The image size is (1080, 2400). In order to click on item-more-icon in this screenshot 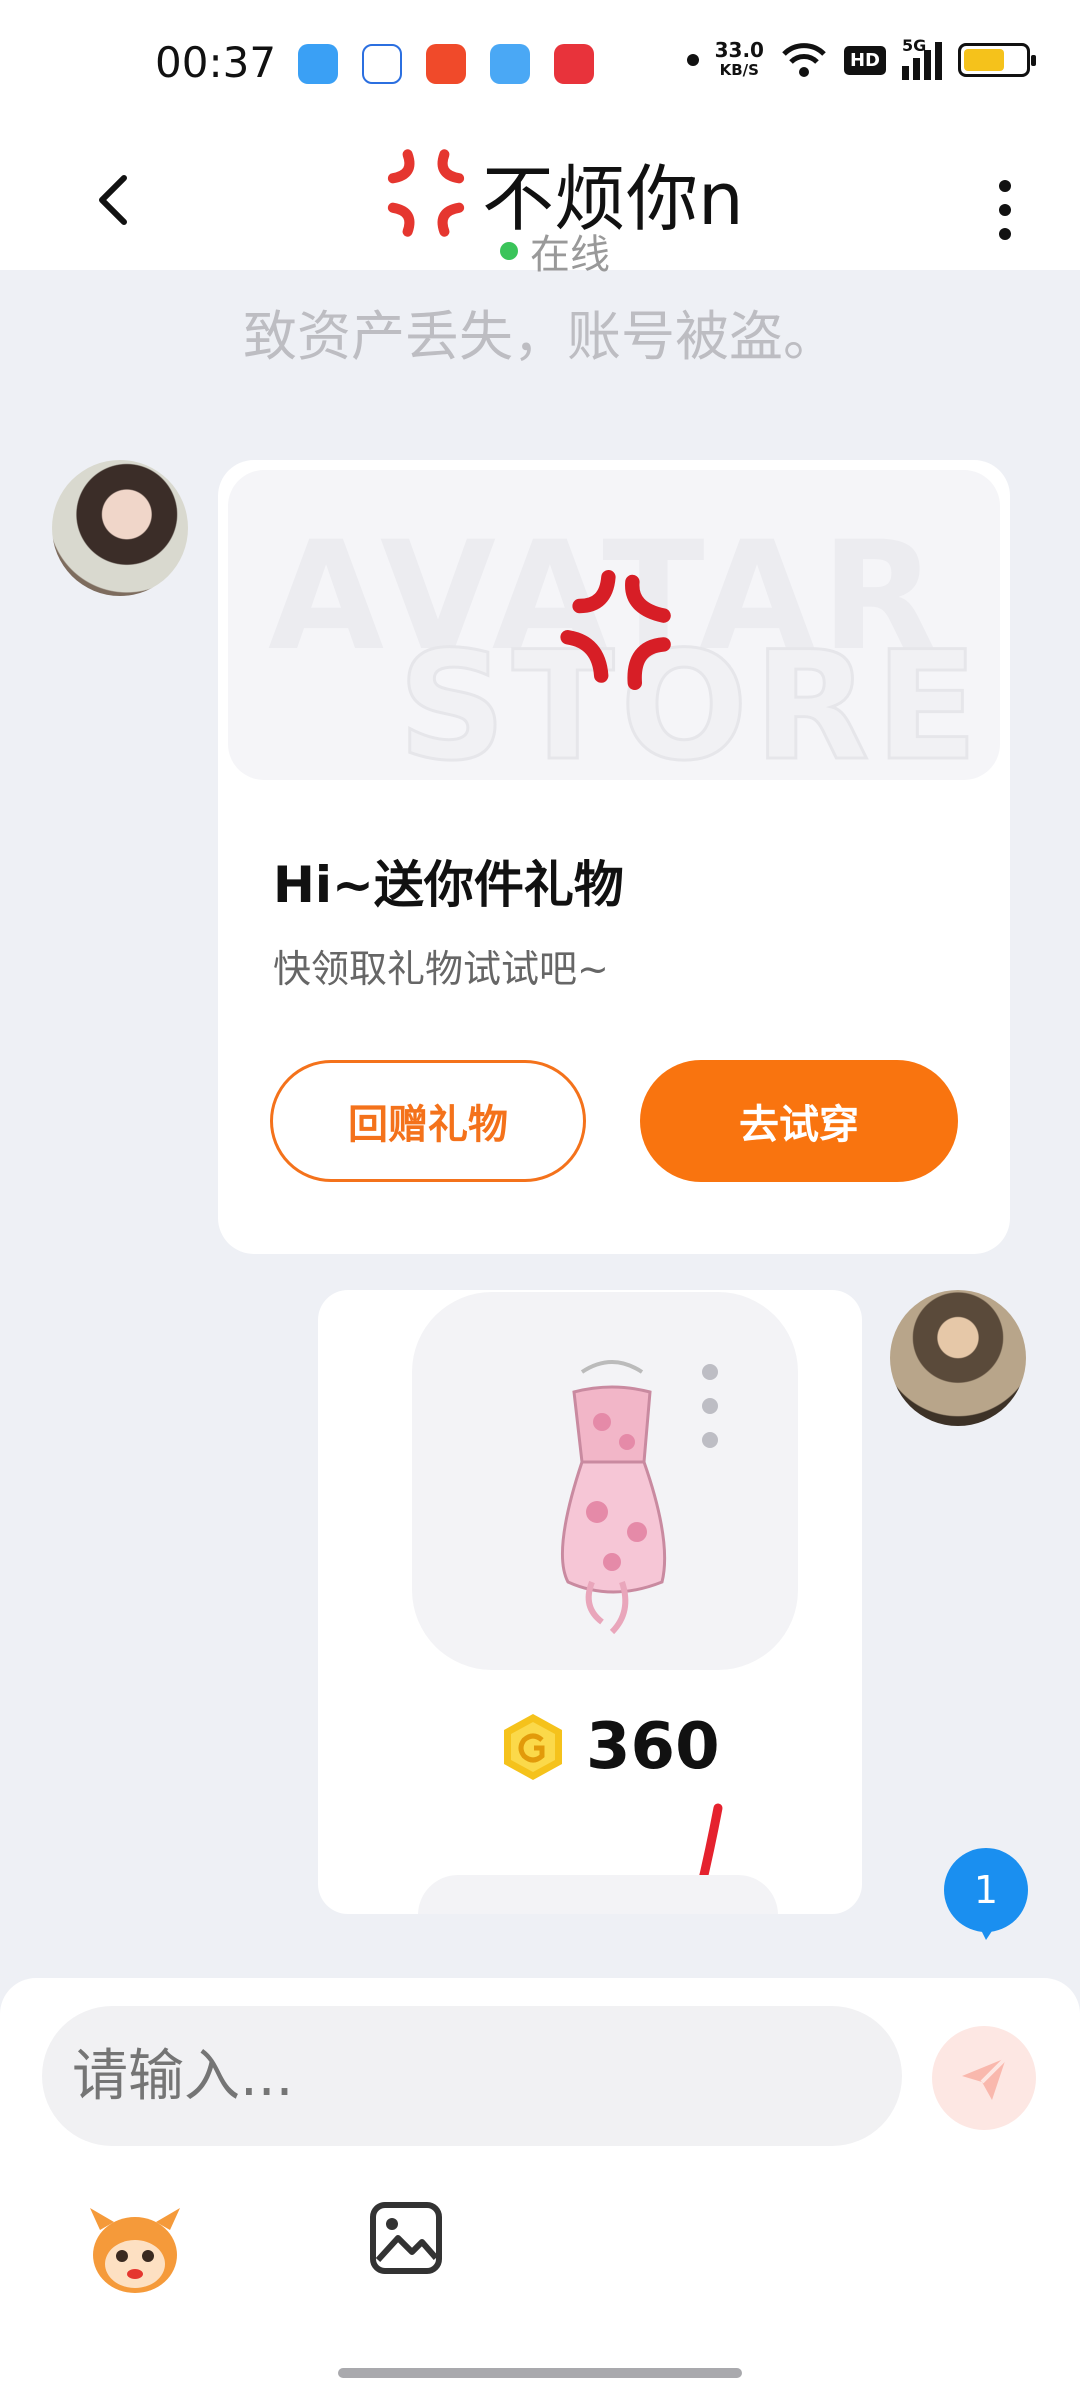, I will do `click(710, 1406)`.